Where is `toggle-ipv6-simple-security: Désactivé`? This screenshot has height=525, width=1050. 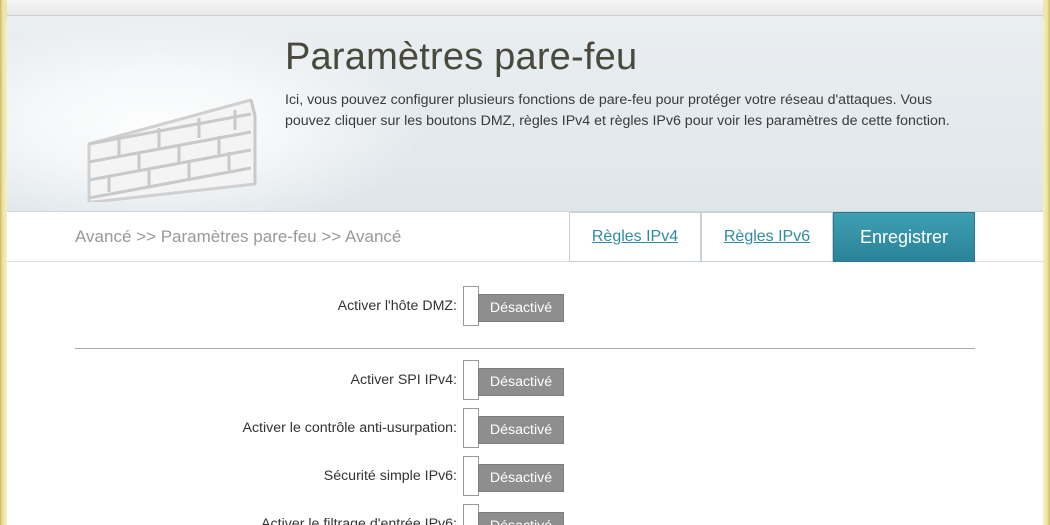 toggle-ipv6-simple-security: Désactivé is located at coordinates (514, 476).